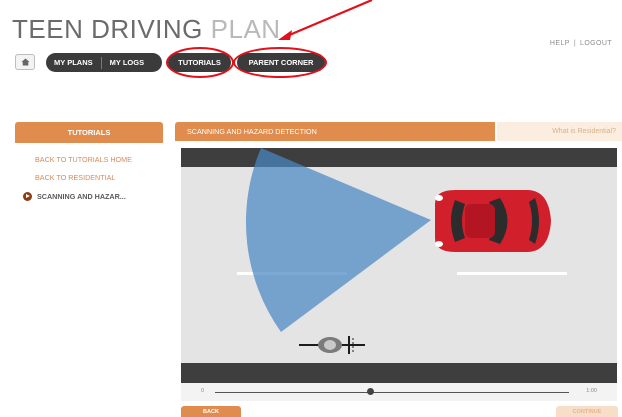  I want to click on sidebar-link-residential: BACK TO RESIDENTIAL, so click(75, 177).